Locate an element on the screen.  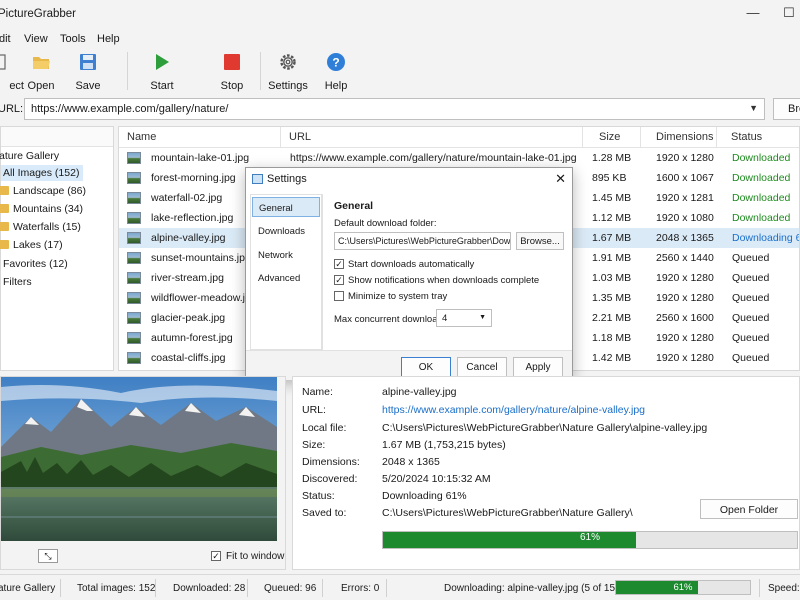
help-label: Help is located at coordinates (336, 86).